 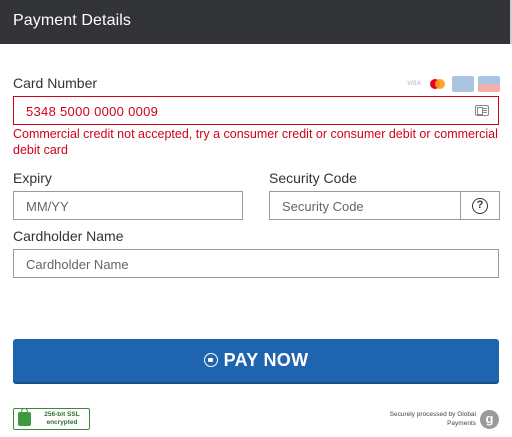 What do you see at coordinates (256, 22) in the screenshot?
I see `header-bar: Payment Details` at bounding box center [256, 22].